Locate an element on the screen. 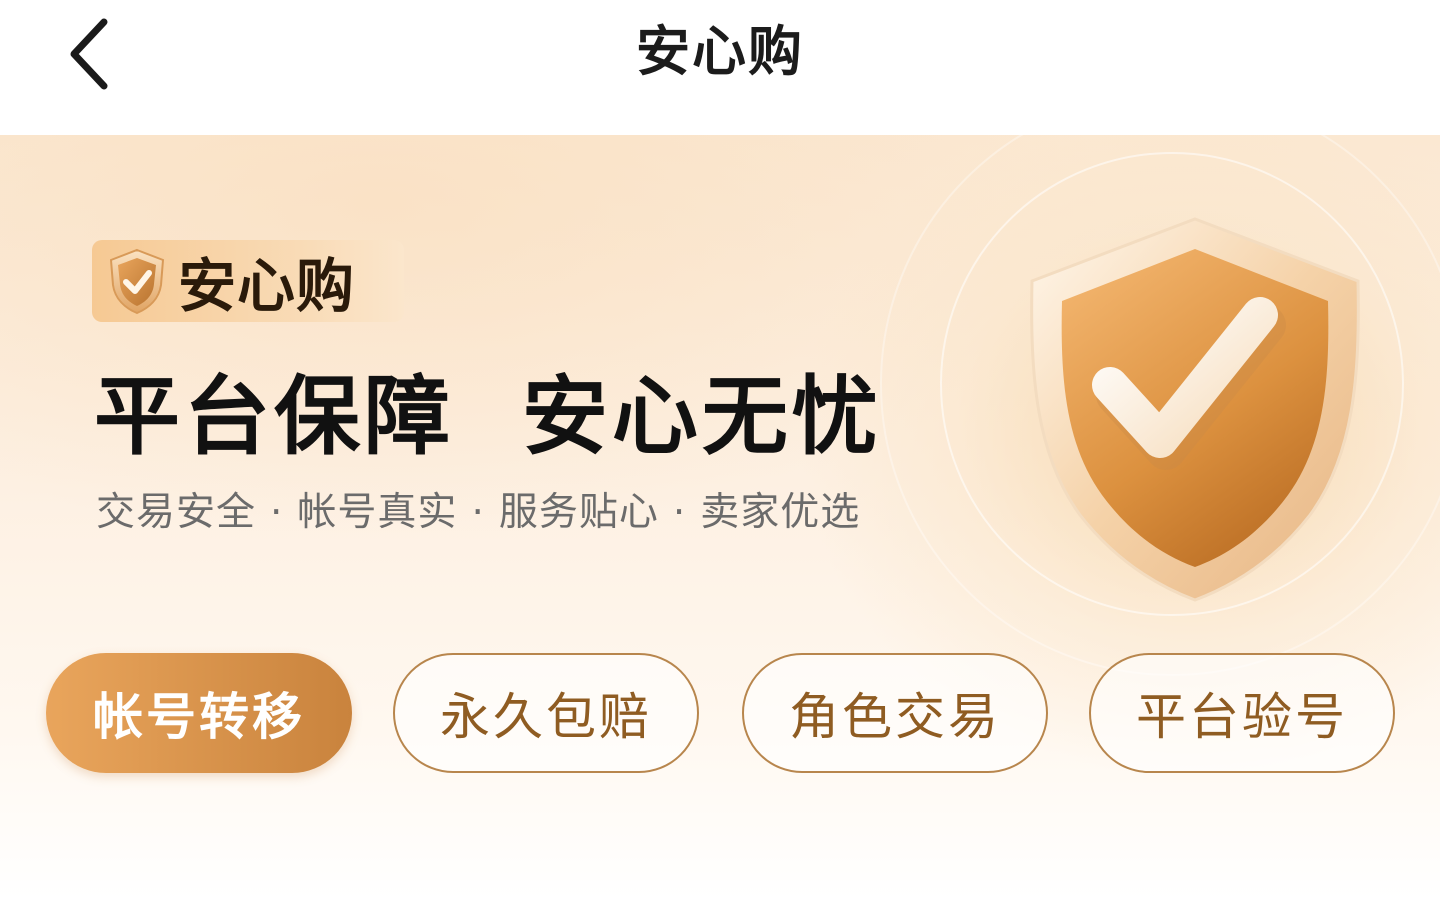  feature-item: 卖家优选 is located at coordinates (780, 512).